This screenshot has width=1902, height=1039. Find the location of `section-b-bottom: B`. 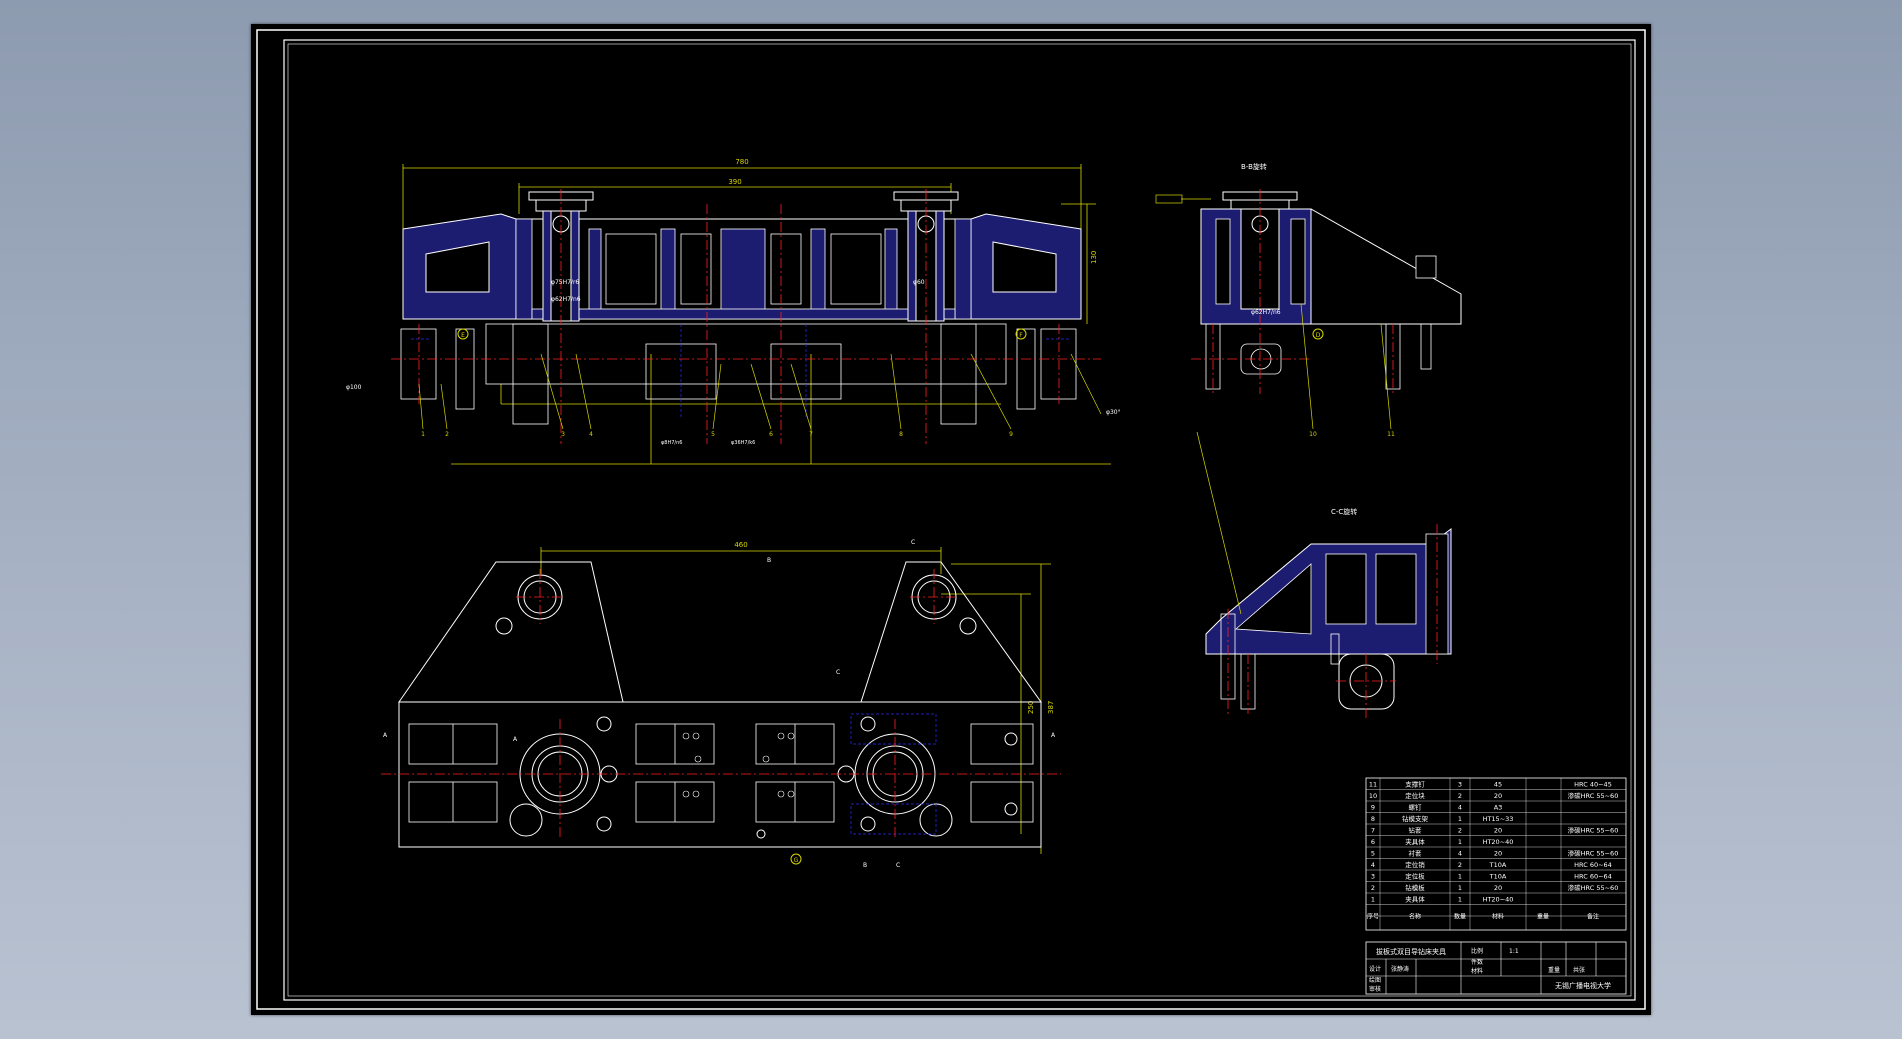

section-b-bottom: B is located at coordinates (865, 865).